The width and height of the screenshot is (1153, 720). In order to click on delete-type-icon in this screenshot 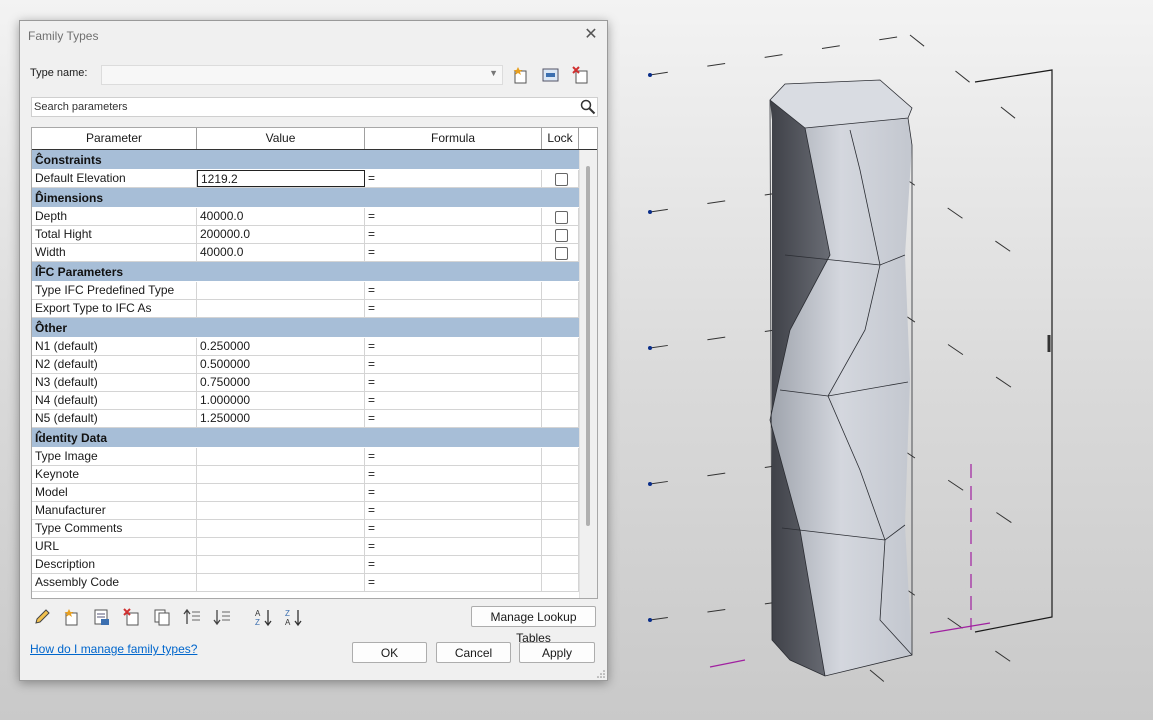, I will do `click(581, 75)`.